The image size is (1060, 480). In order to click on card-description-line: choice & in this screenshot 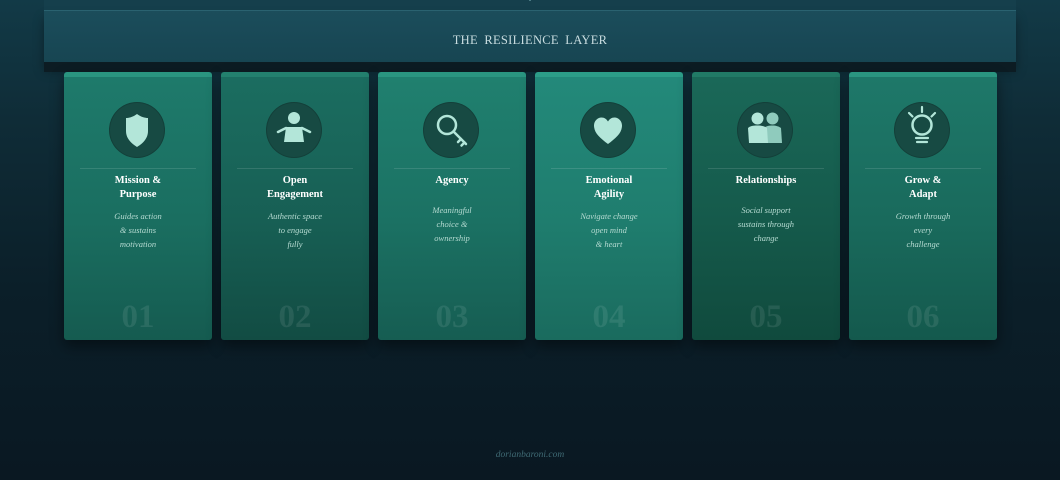, I will do `click(452, 224)`.